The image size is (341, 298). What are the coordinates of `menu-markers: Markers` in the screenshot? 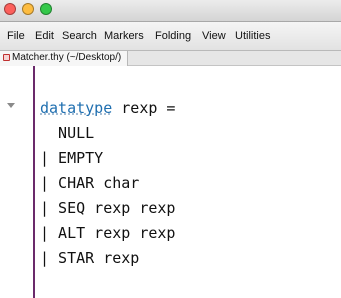 It's located at (124, 36).